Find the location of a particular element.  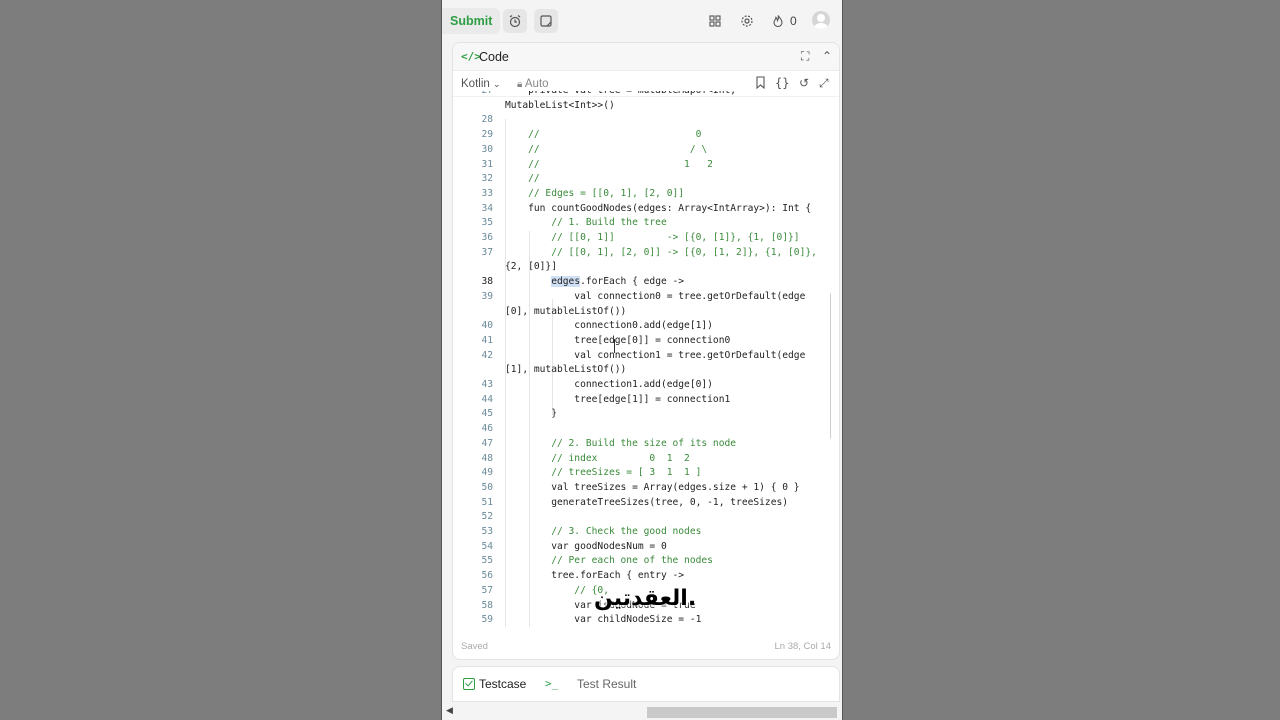

layout-button is located at coordinates (715, 21).